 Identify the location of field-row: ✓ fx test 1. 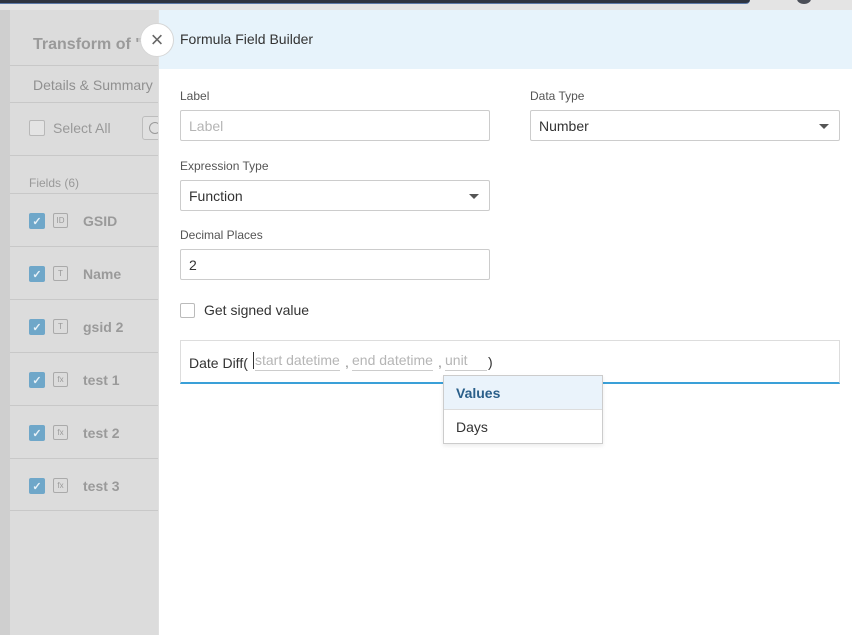
(85, 378).